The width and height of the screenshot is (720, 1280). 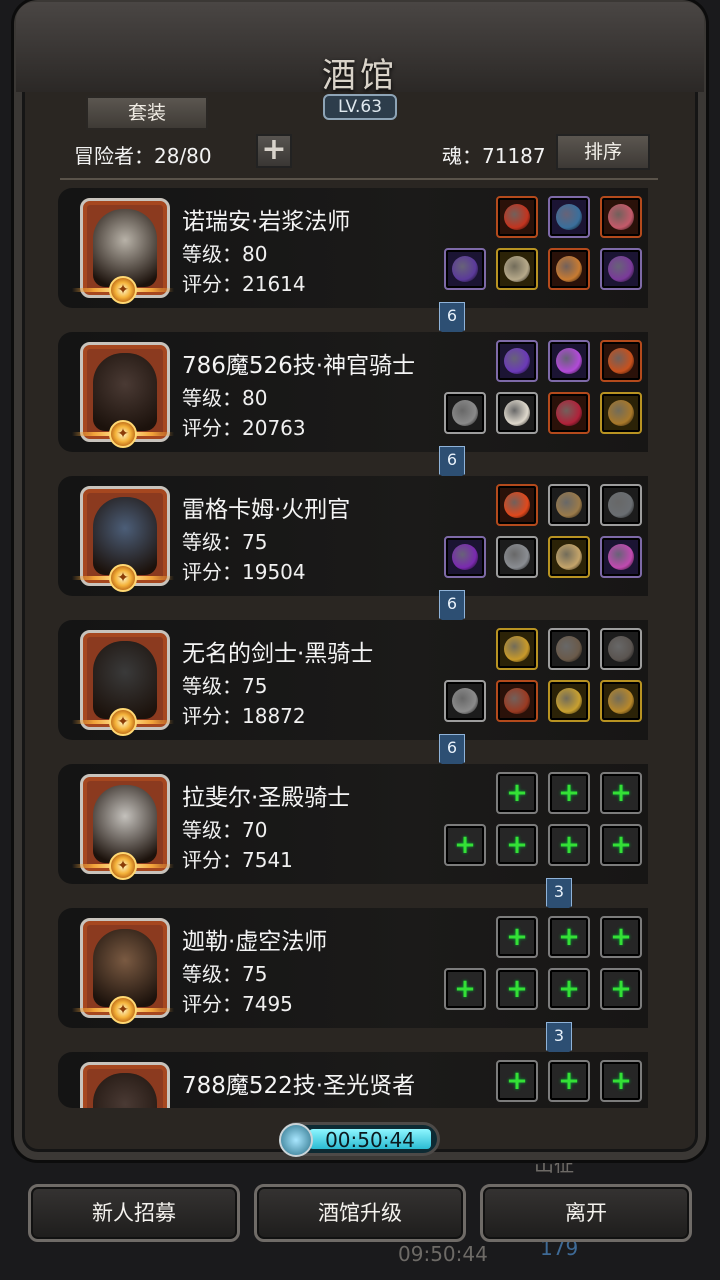 What do you see at coordinates (353, 680) in the screenshot?
I see `hero-card: ✦ 无名的剑士·黑骑士 等级：75 评分：18872` at bounding box center [353, 680].